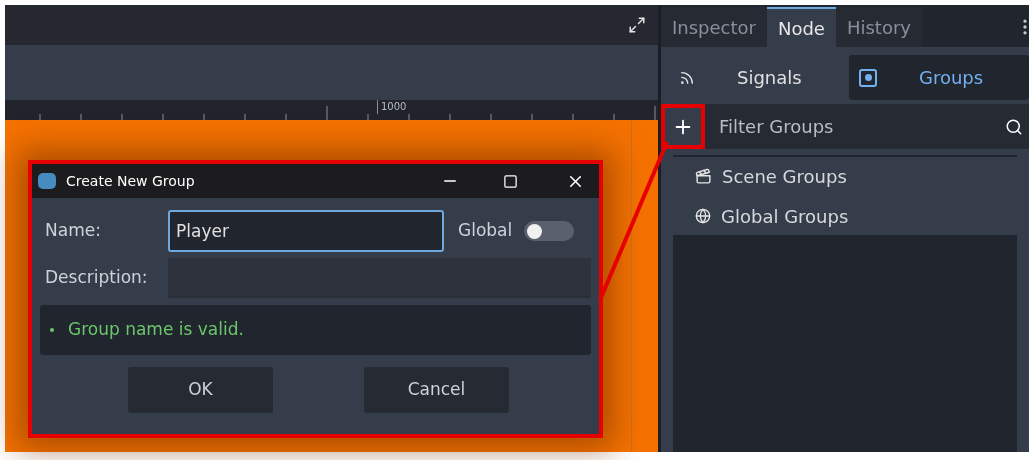  What do you see at coordinates (759, 77) in the screenshot?
I see `dock-subtab: Signals` at bounding box center [759, 77].